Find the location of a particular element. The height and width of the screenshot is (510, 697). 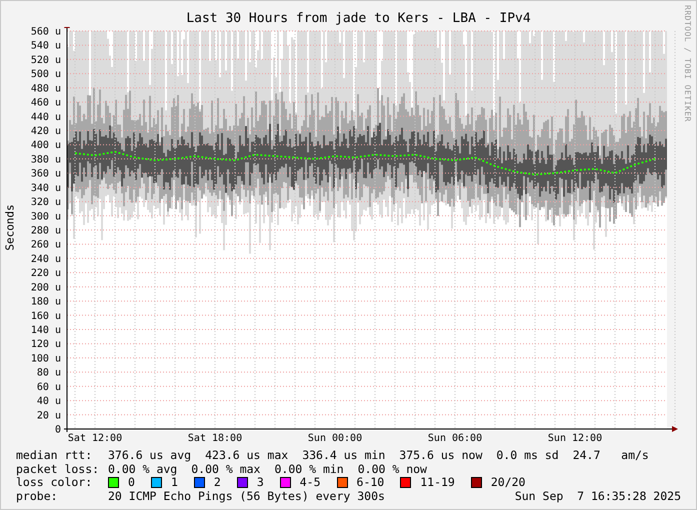

y-tick-label: 20 u is located at coordinates (48, 416).